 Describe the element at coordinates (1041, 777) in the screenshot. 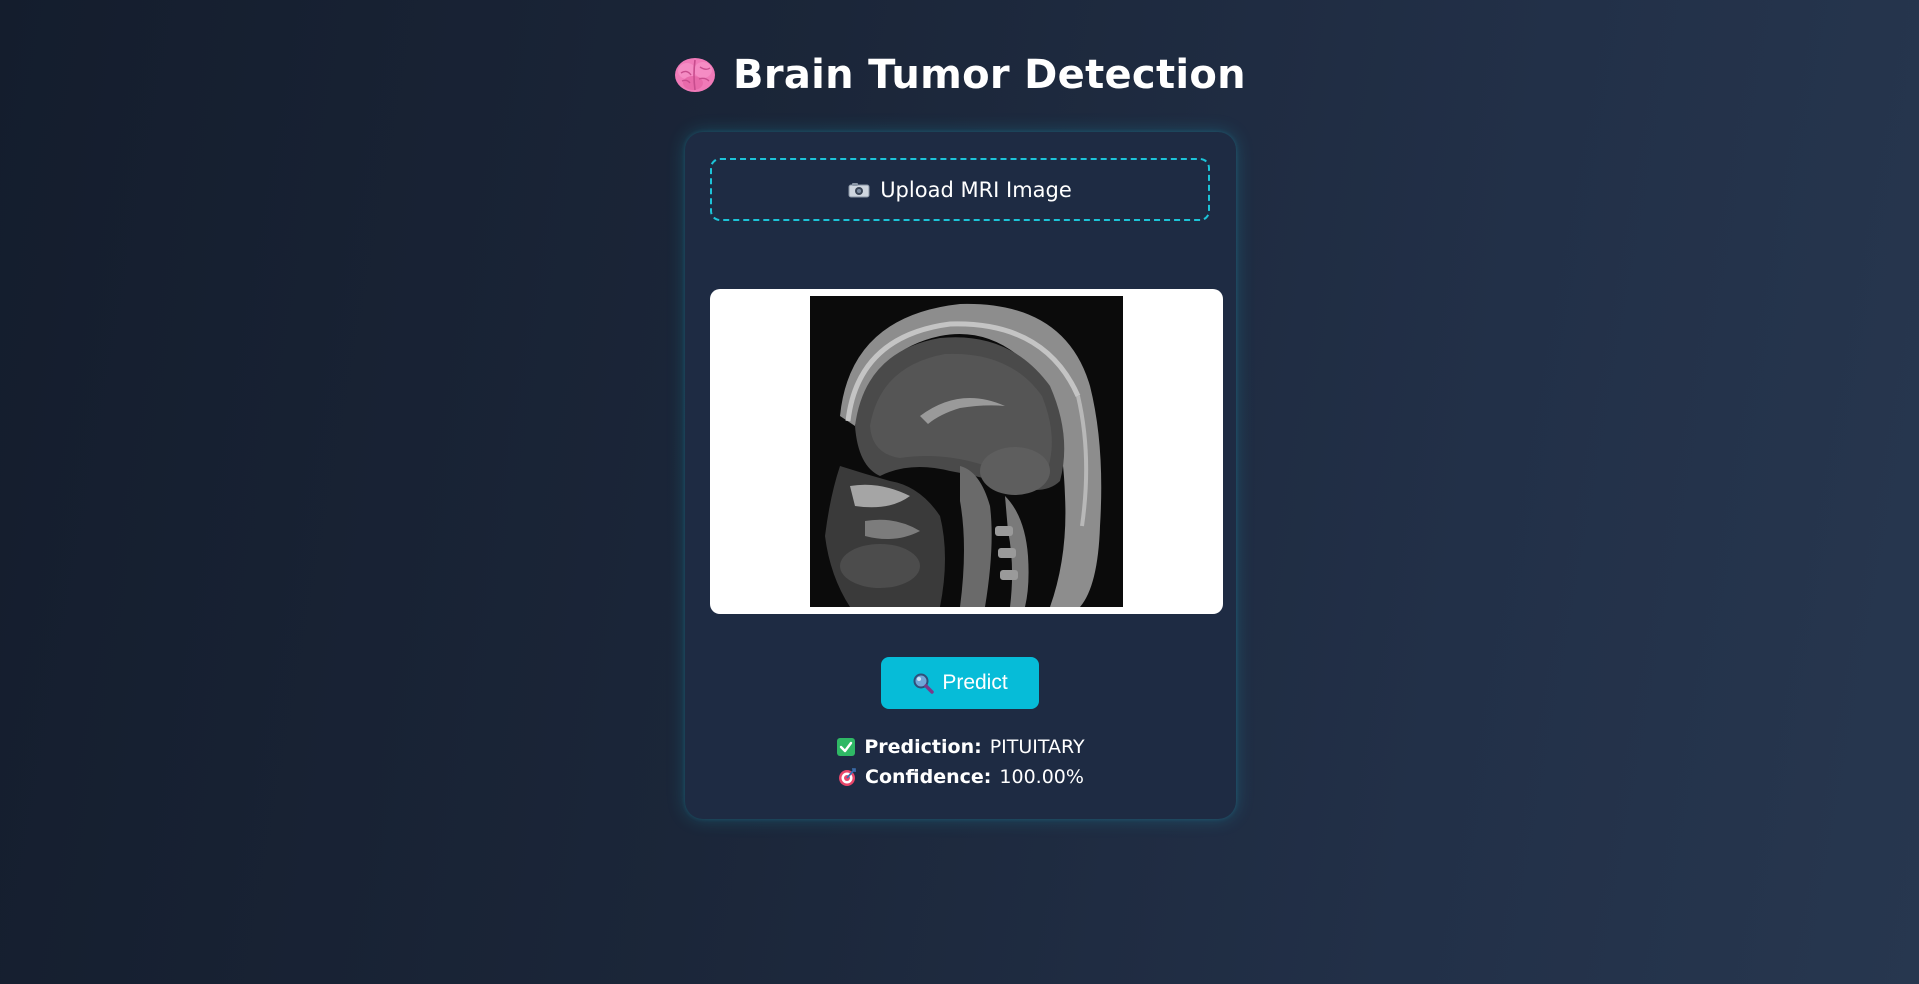

I see `confidence-value: 100.00%` at that location.